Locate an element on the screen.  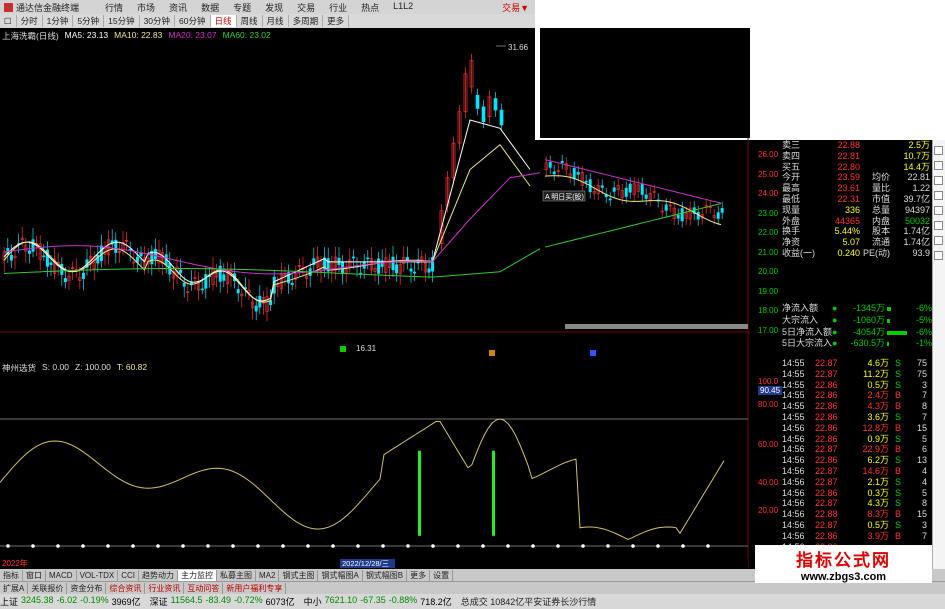
indicator-tab: MACD is located at coordinates (61, 575).